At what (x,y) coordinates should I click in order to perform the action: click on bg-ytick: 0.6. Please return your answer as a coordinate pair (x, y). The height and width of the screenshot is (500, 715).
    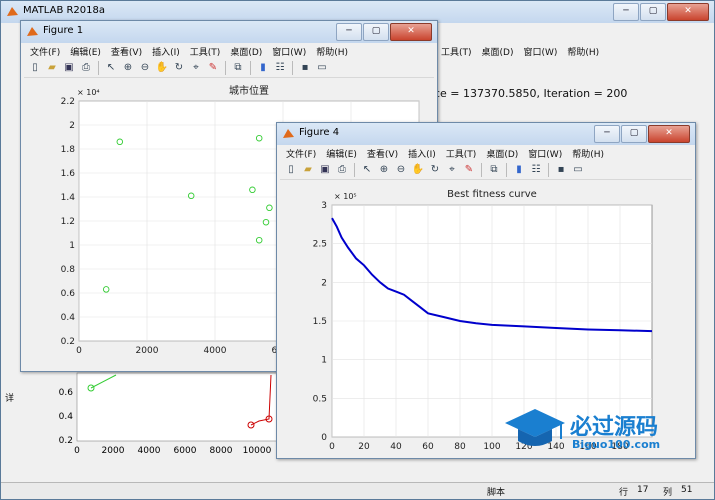
    Looking at the image, I should click on (66, 393).